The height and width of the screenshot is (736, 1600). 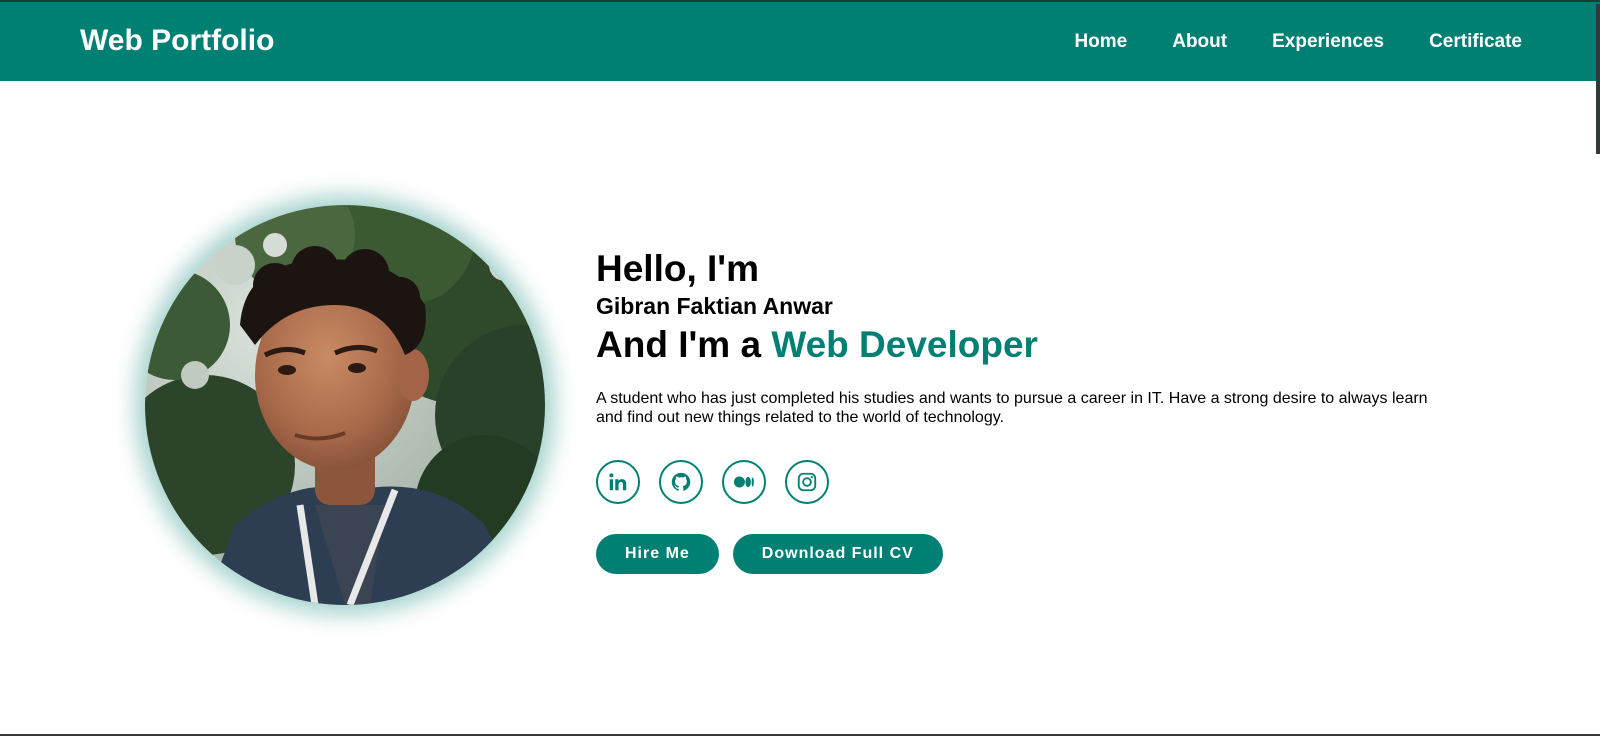 I want to click on instagram-icon, so click(x=807, y=482).